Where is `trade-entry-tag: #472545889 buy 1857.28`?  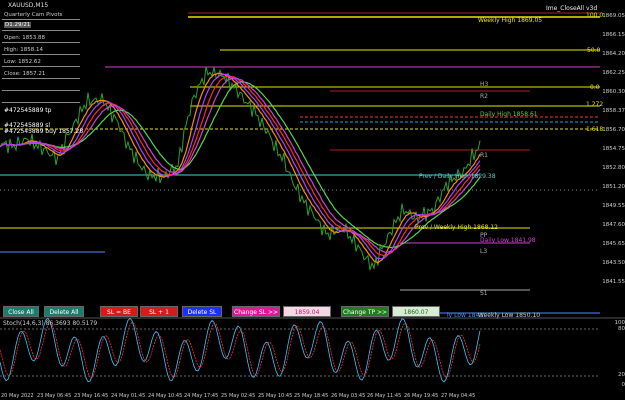
trade-entry-tag: #472545889 buy 1857.28 is located at coordinates (44, 131).